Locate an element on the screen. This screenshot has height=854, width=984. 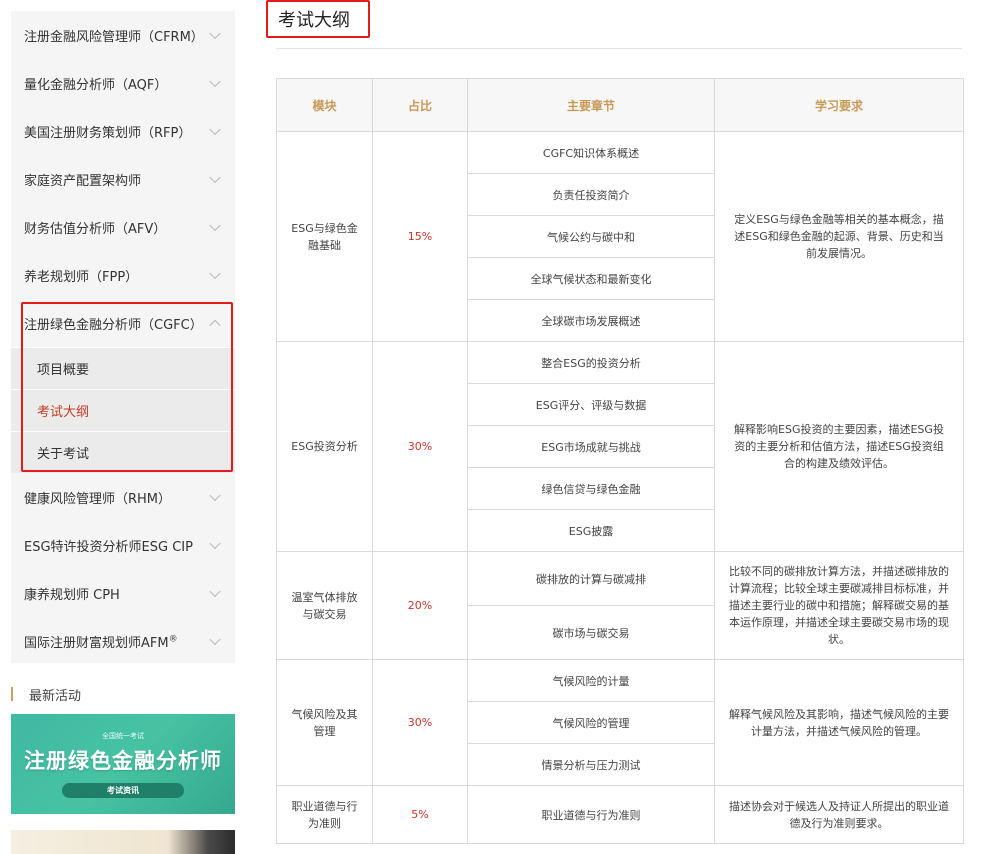
news-heading: 最新活动 is located at coordinates (46, 695).